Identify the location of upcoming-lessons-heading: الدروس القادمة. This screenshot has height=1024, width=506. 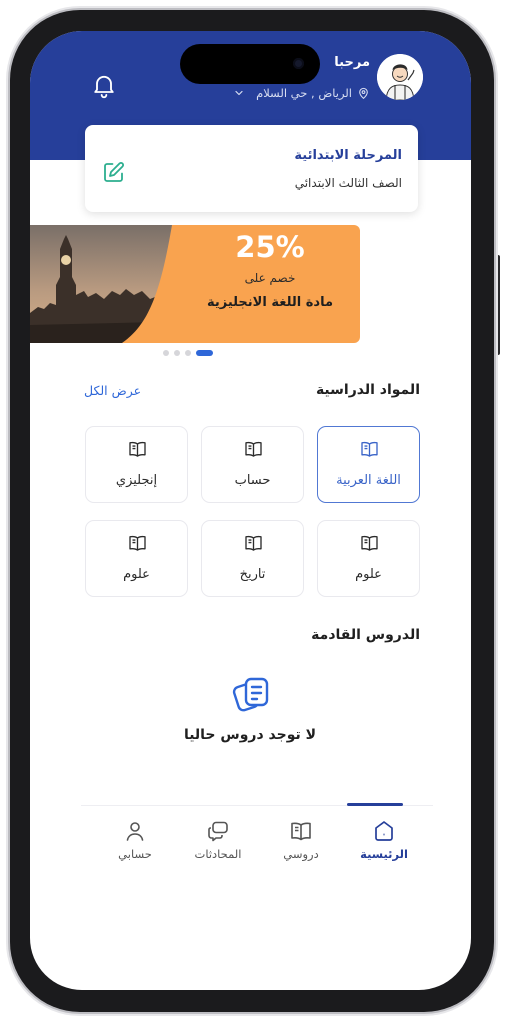
(365, 635).